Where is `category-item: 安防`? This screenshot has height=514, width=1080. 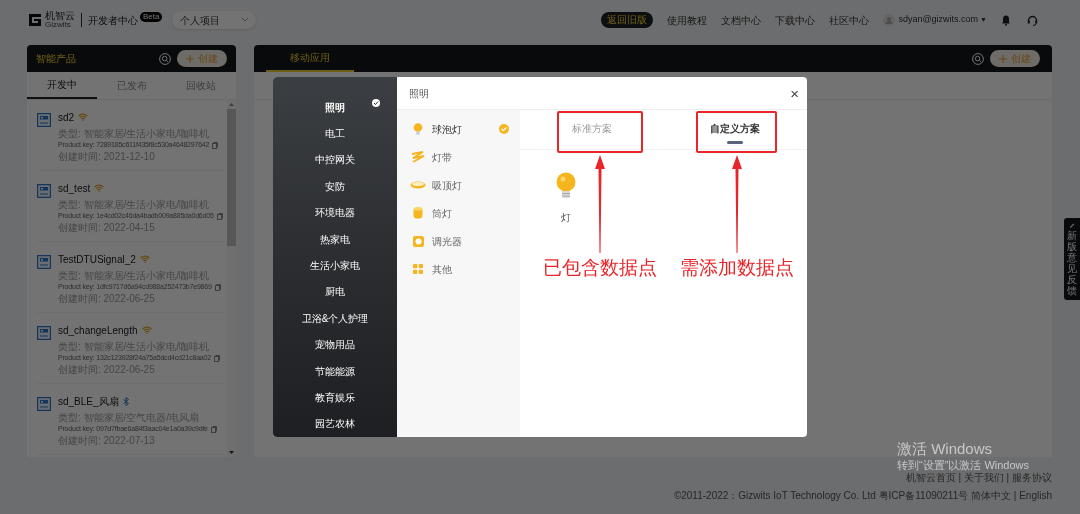 category-item: 安防 is located at coordinates (335, 186).